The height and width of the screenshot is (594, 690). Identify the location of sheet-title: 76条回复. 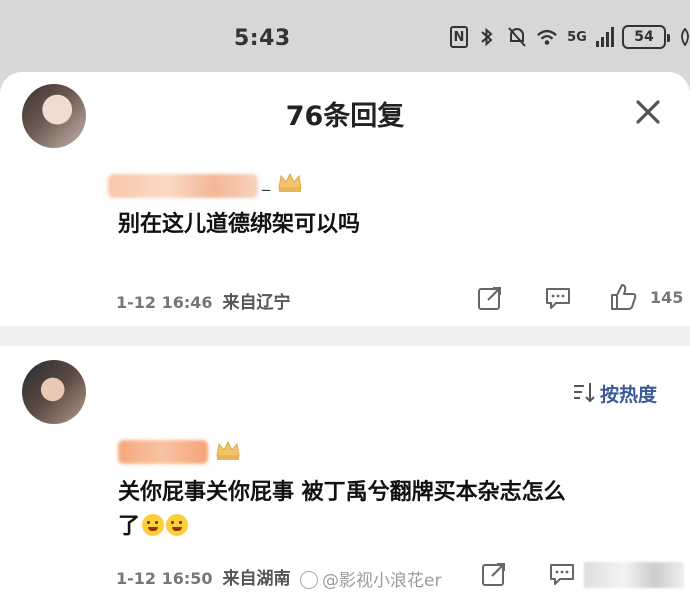
(345, 116).